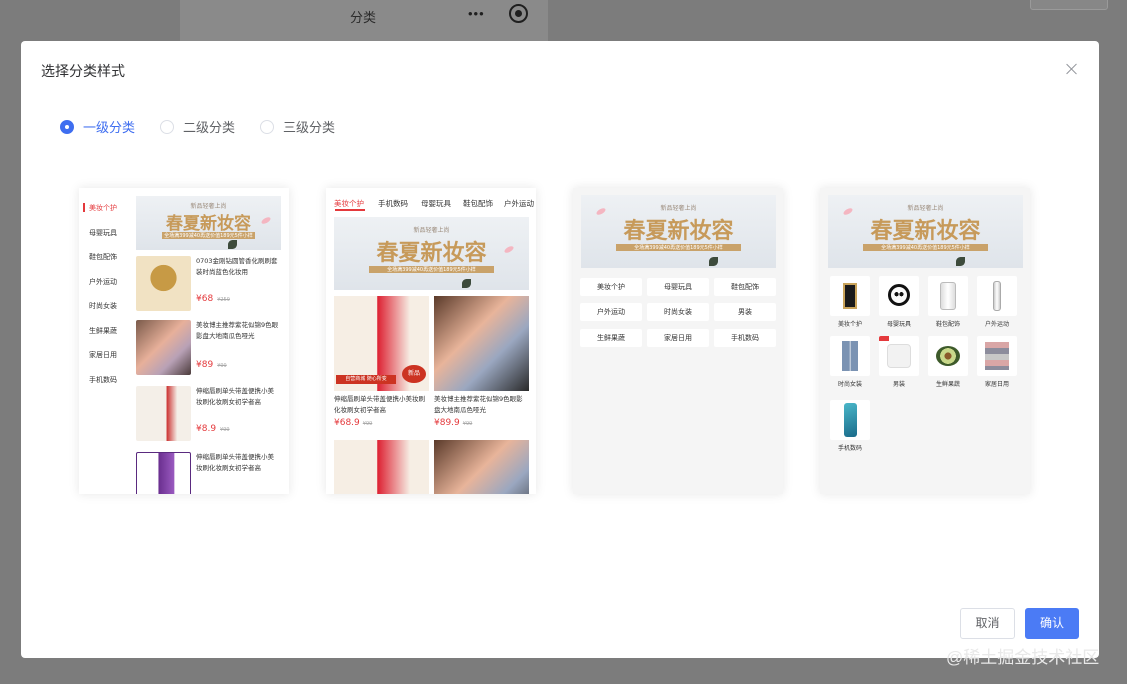 This screenshot has width=1127, height=684. Describe the element at coordinates (366, 379) in the screenshot. I see `product-tag: 自营商城 随心所变` at that location.